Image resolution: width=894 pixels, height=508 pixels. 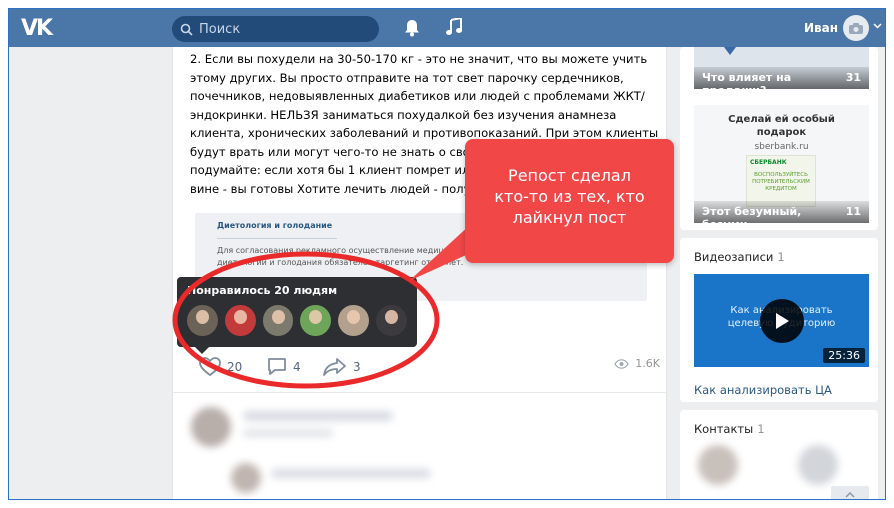 I want to click on ad-caption: Этот безумный, безумн 11, so click(x=781, y=212).